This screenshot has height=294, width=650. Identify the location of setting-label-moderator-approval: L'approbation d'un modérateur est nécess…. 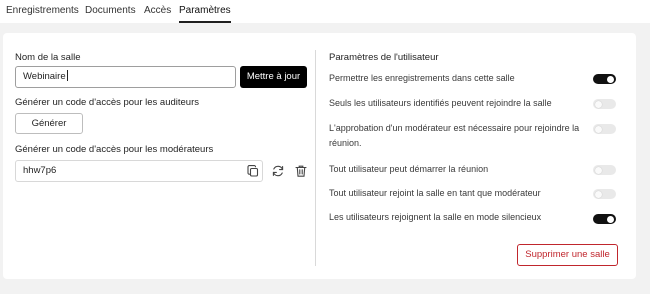
(454, 135).